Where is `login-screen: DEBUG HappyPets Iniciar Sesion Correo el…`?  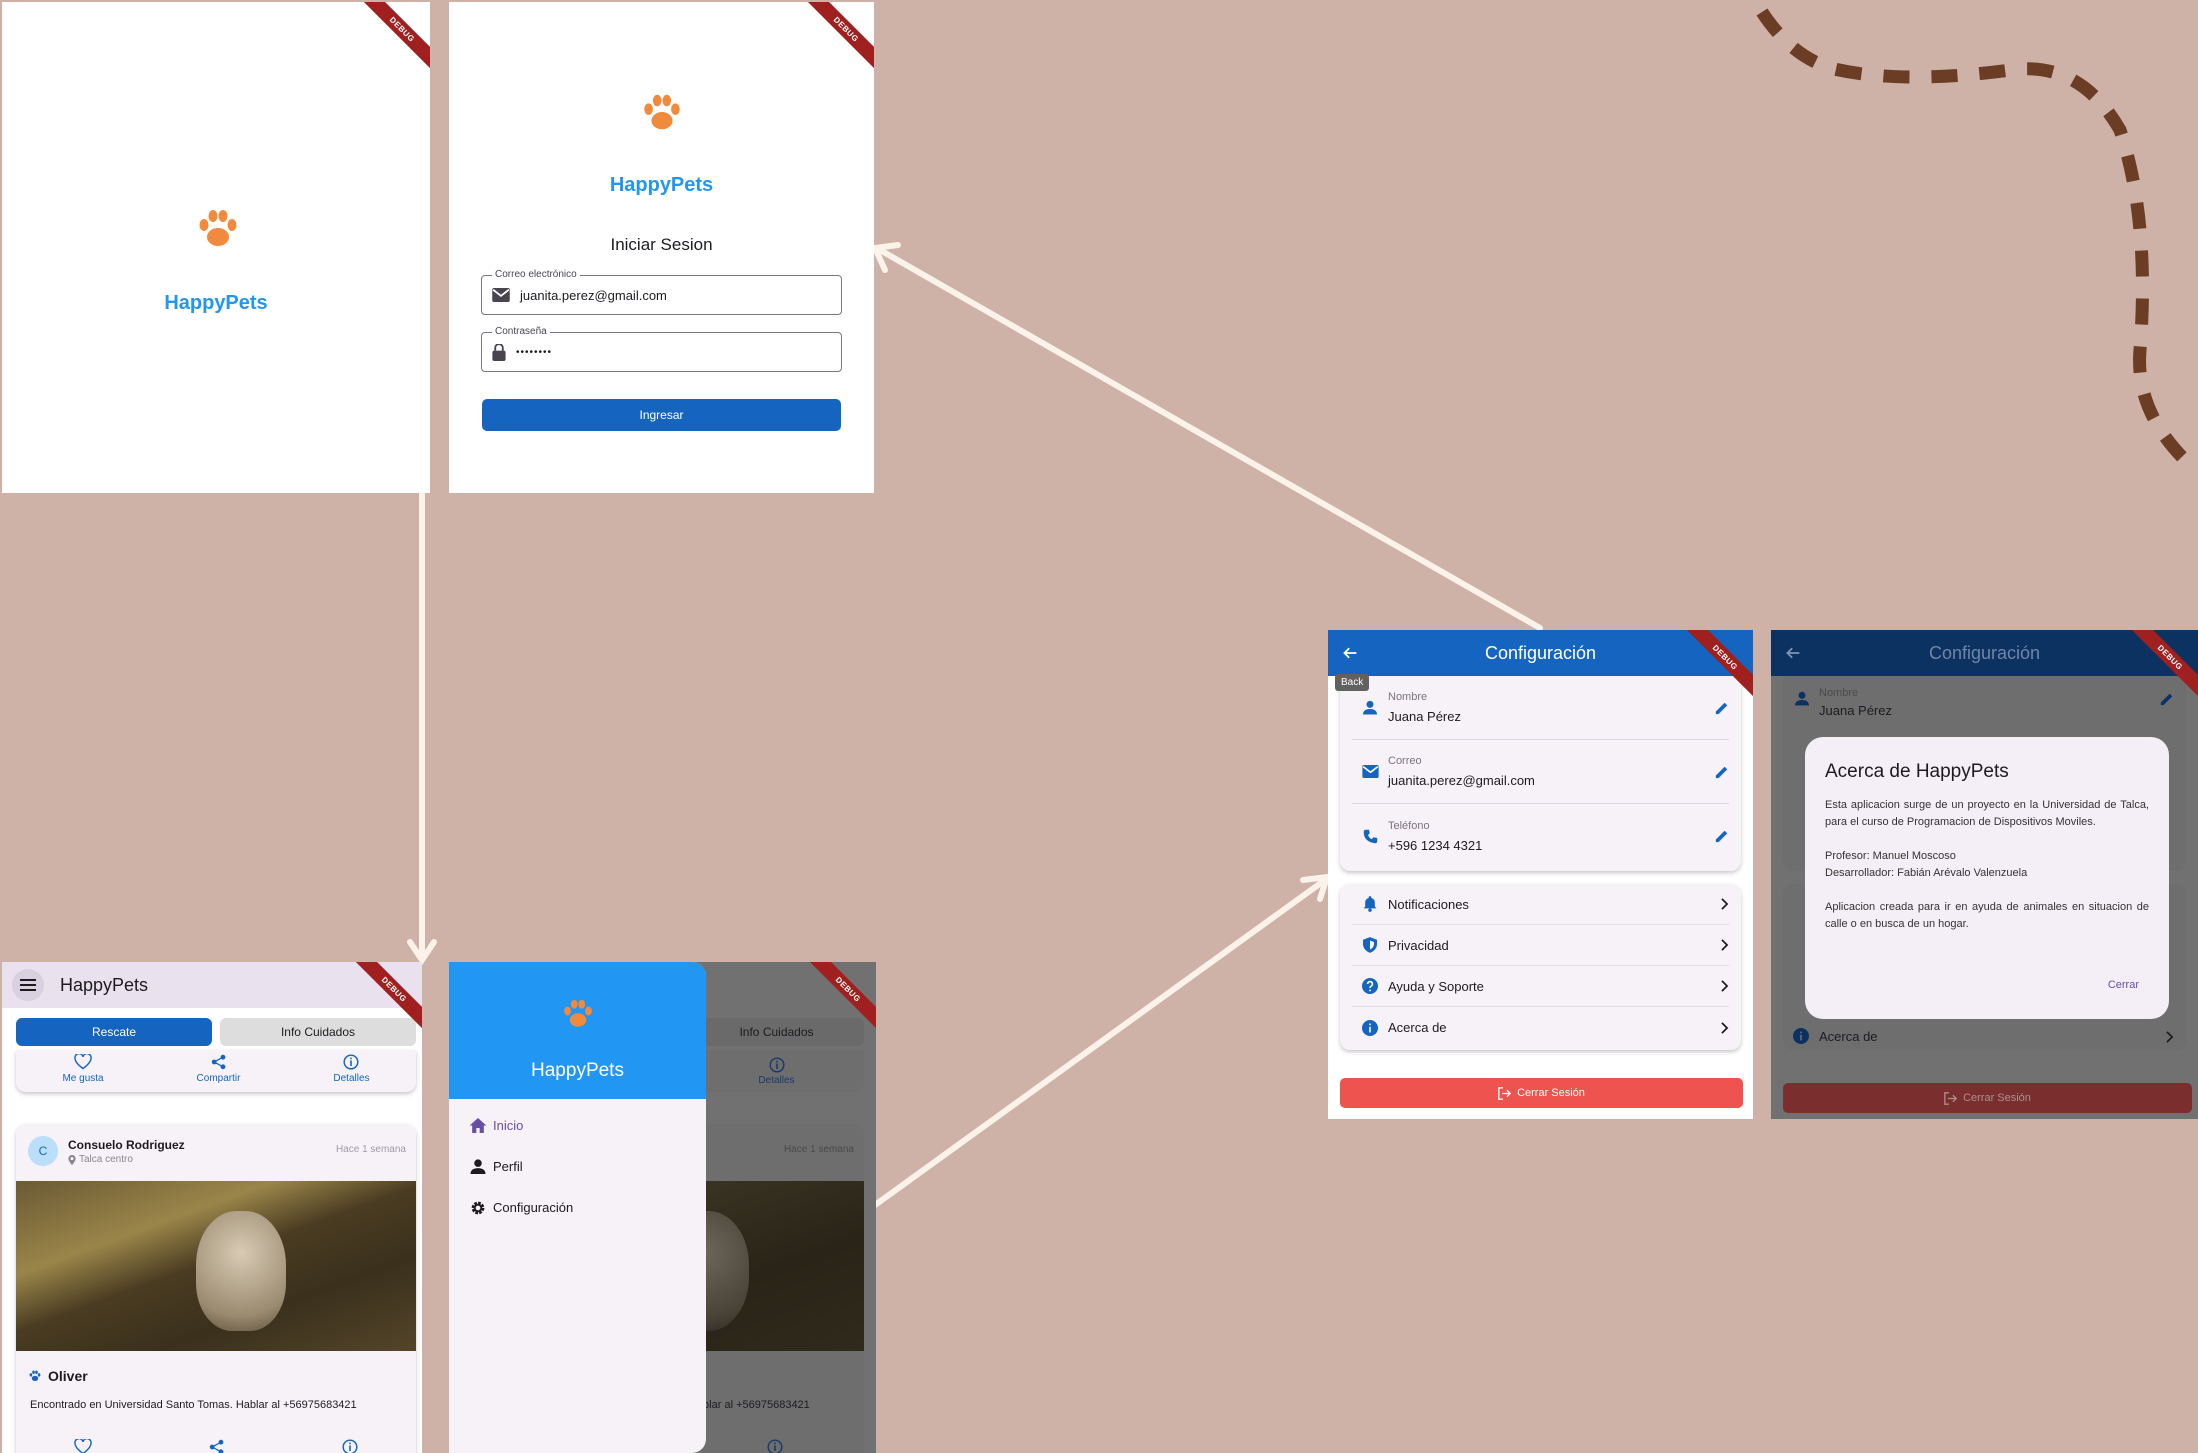 login-screen: DEBUG HappyPets Iniciar Sesion Correo el… is located at coordinates (661, 247).